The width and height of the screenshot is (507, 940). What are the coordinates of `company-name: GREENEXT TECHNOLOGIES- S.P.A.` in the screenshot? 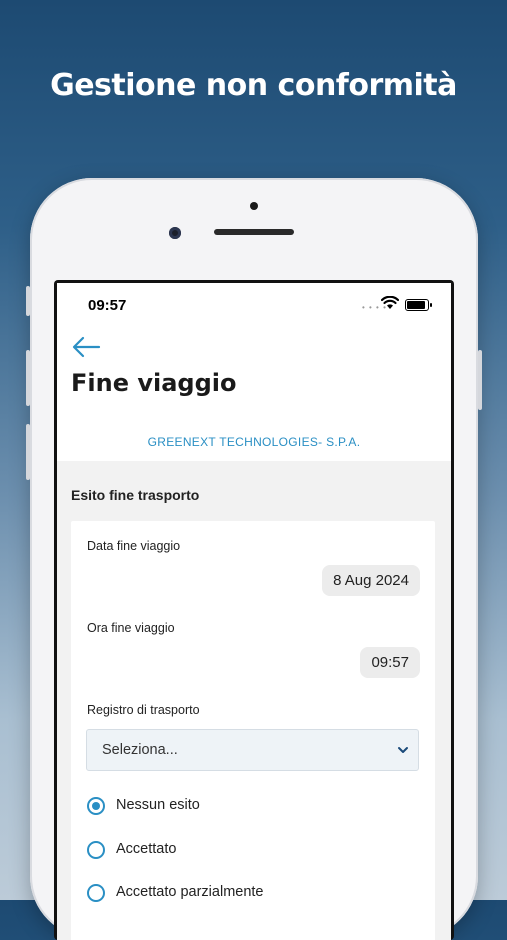 It's located at (254, 442).